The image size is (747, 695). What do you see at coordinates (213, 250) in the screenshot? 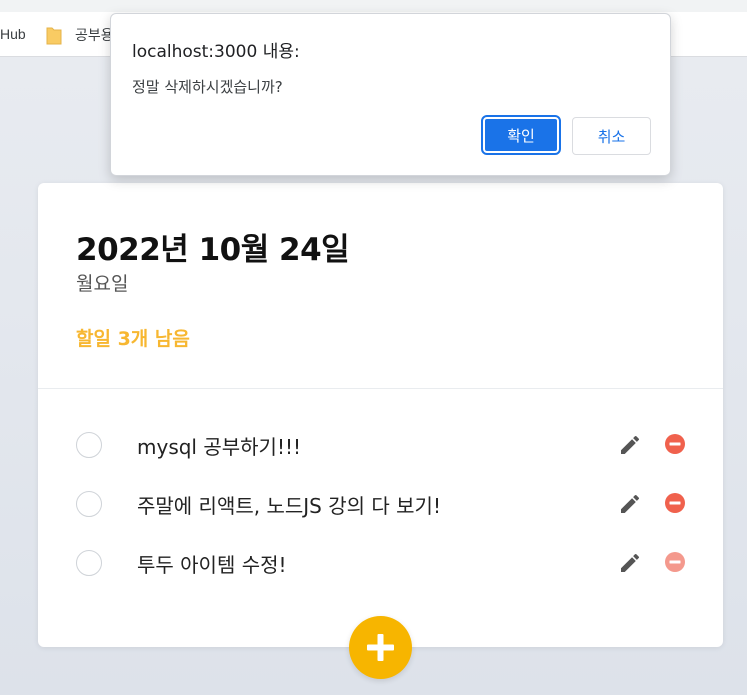
I see `date-title: 2022년 10월 24일` at bounding box center [213, 250].